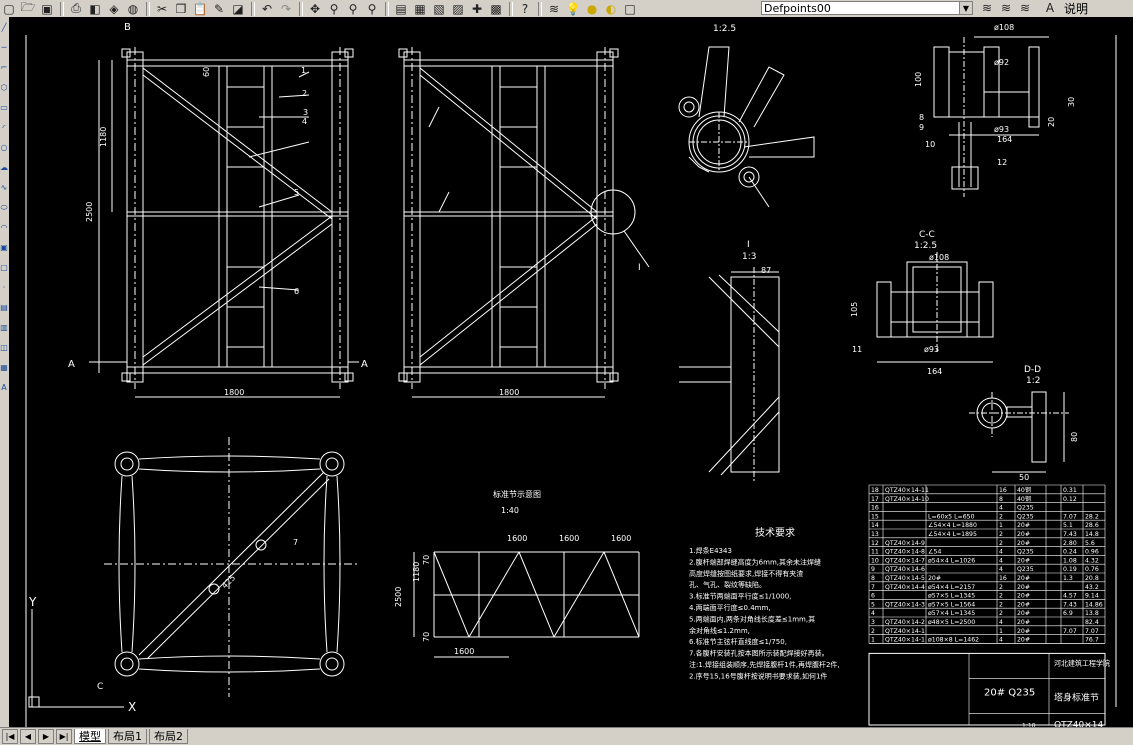  What do you see at coordinates (1032, 370) in the screenshot?
I see `section-d-title: D-D` at bounding box center [1032, 370].